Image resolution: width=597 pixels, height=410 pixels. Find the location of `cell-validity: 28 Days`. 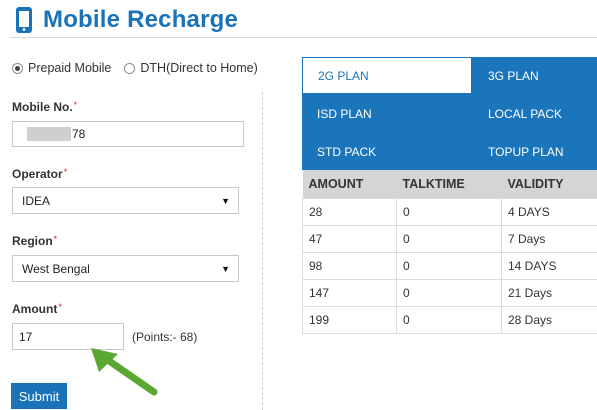

cell-validity: 28 Days is located at coordinates (549, 320).